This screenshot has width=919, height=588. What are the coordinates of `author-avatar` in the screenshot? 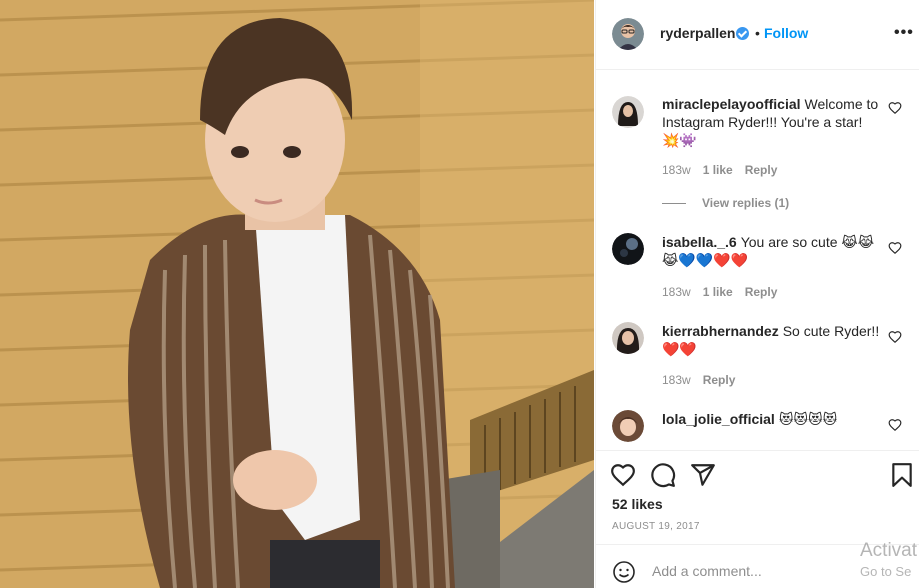 It's located at (628, 34).